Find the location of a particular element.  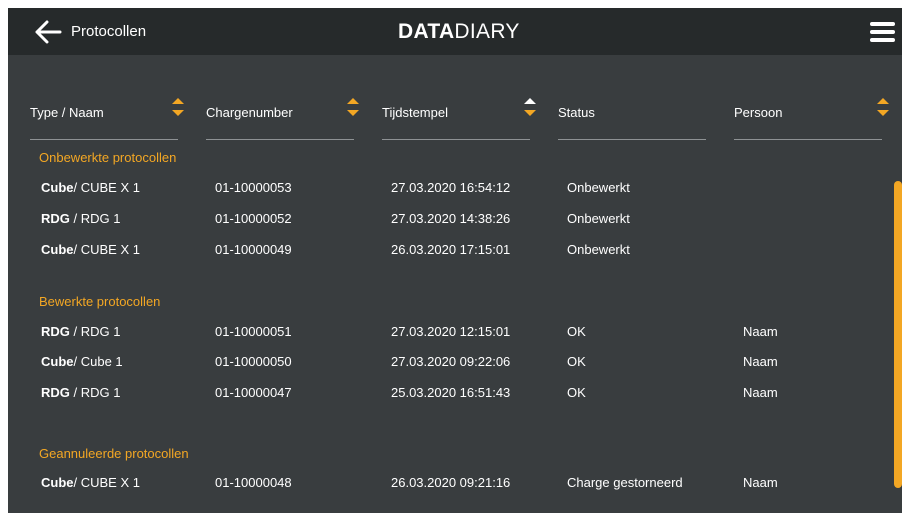

section-title-geannuleerd: Geannuleerde protocollen is located at coordinates (114, 453).